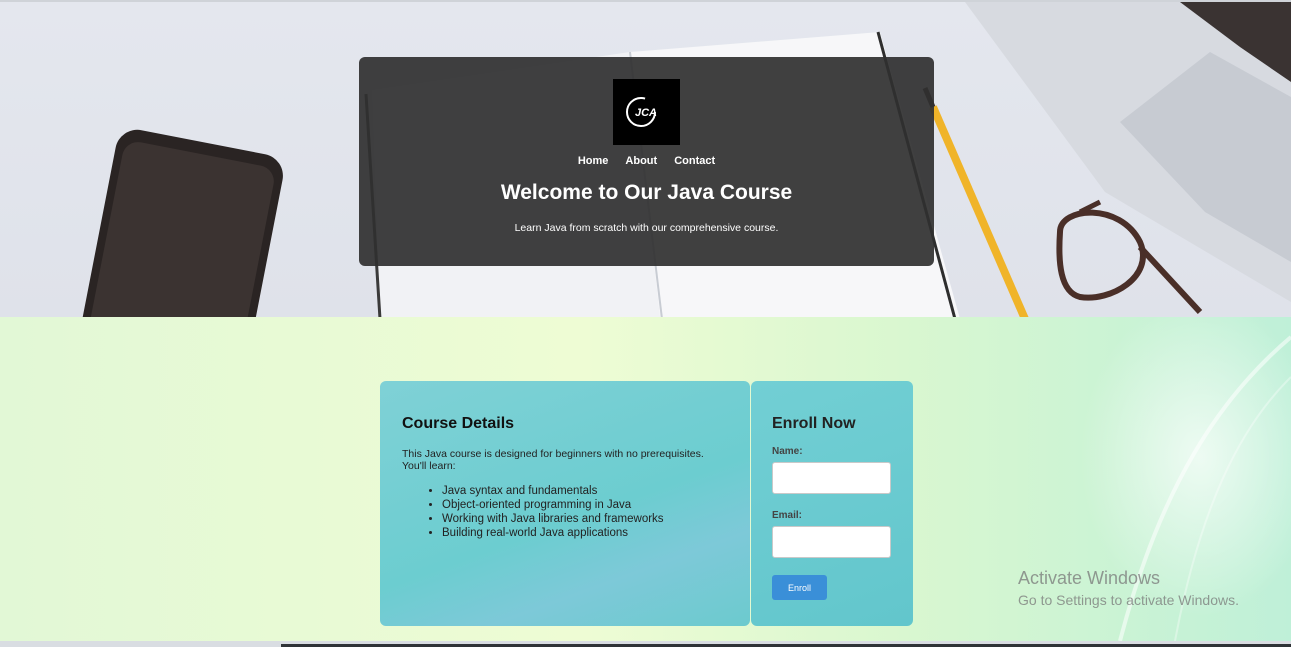 The image size is (1291, 647). I want to click on course-details-title: Course Details, so click(458, 423).